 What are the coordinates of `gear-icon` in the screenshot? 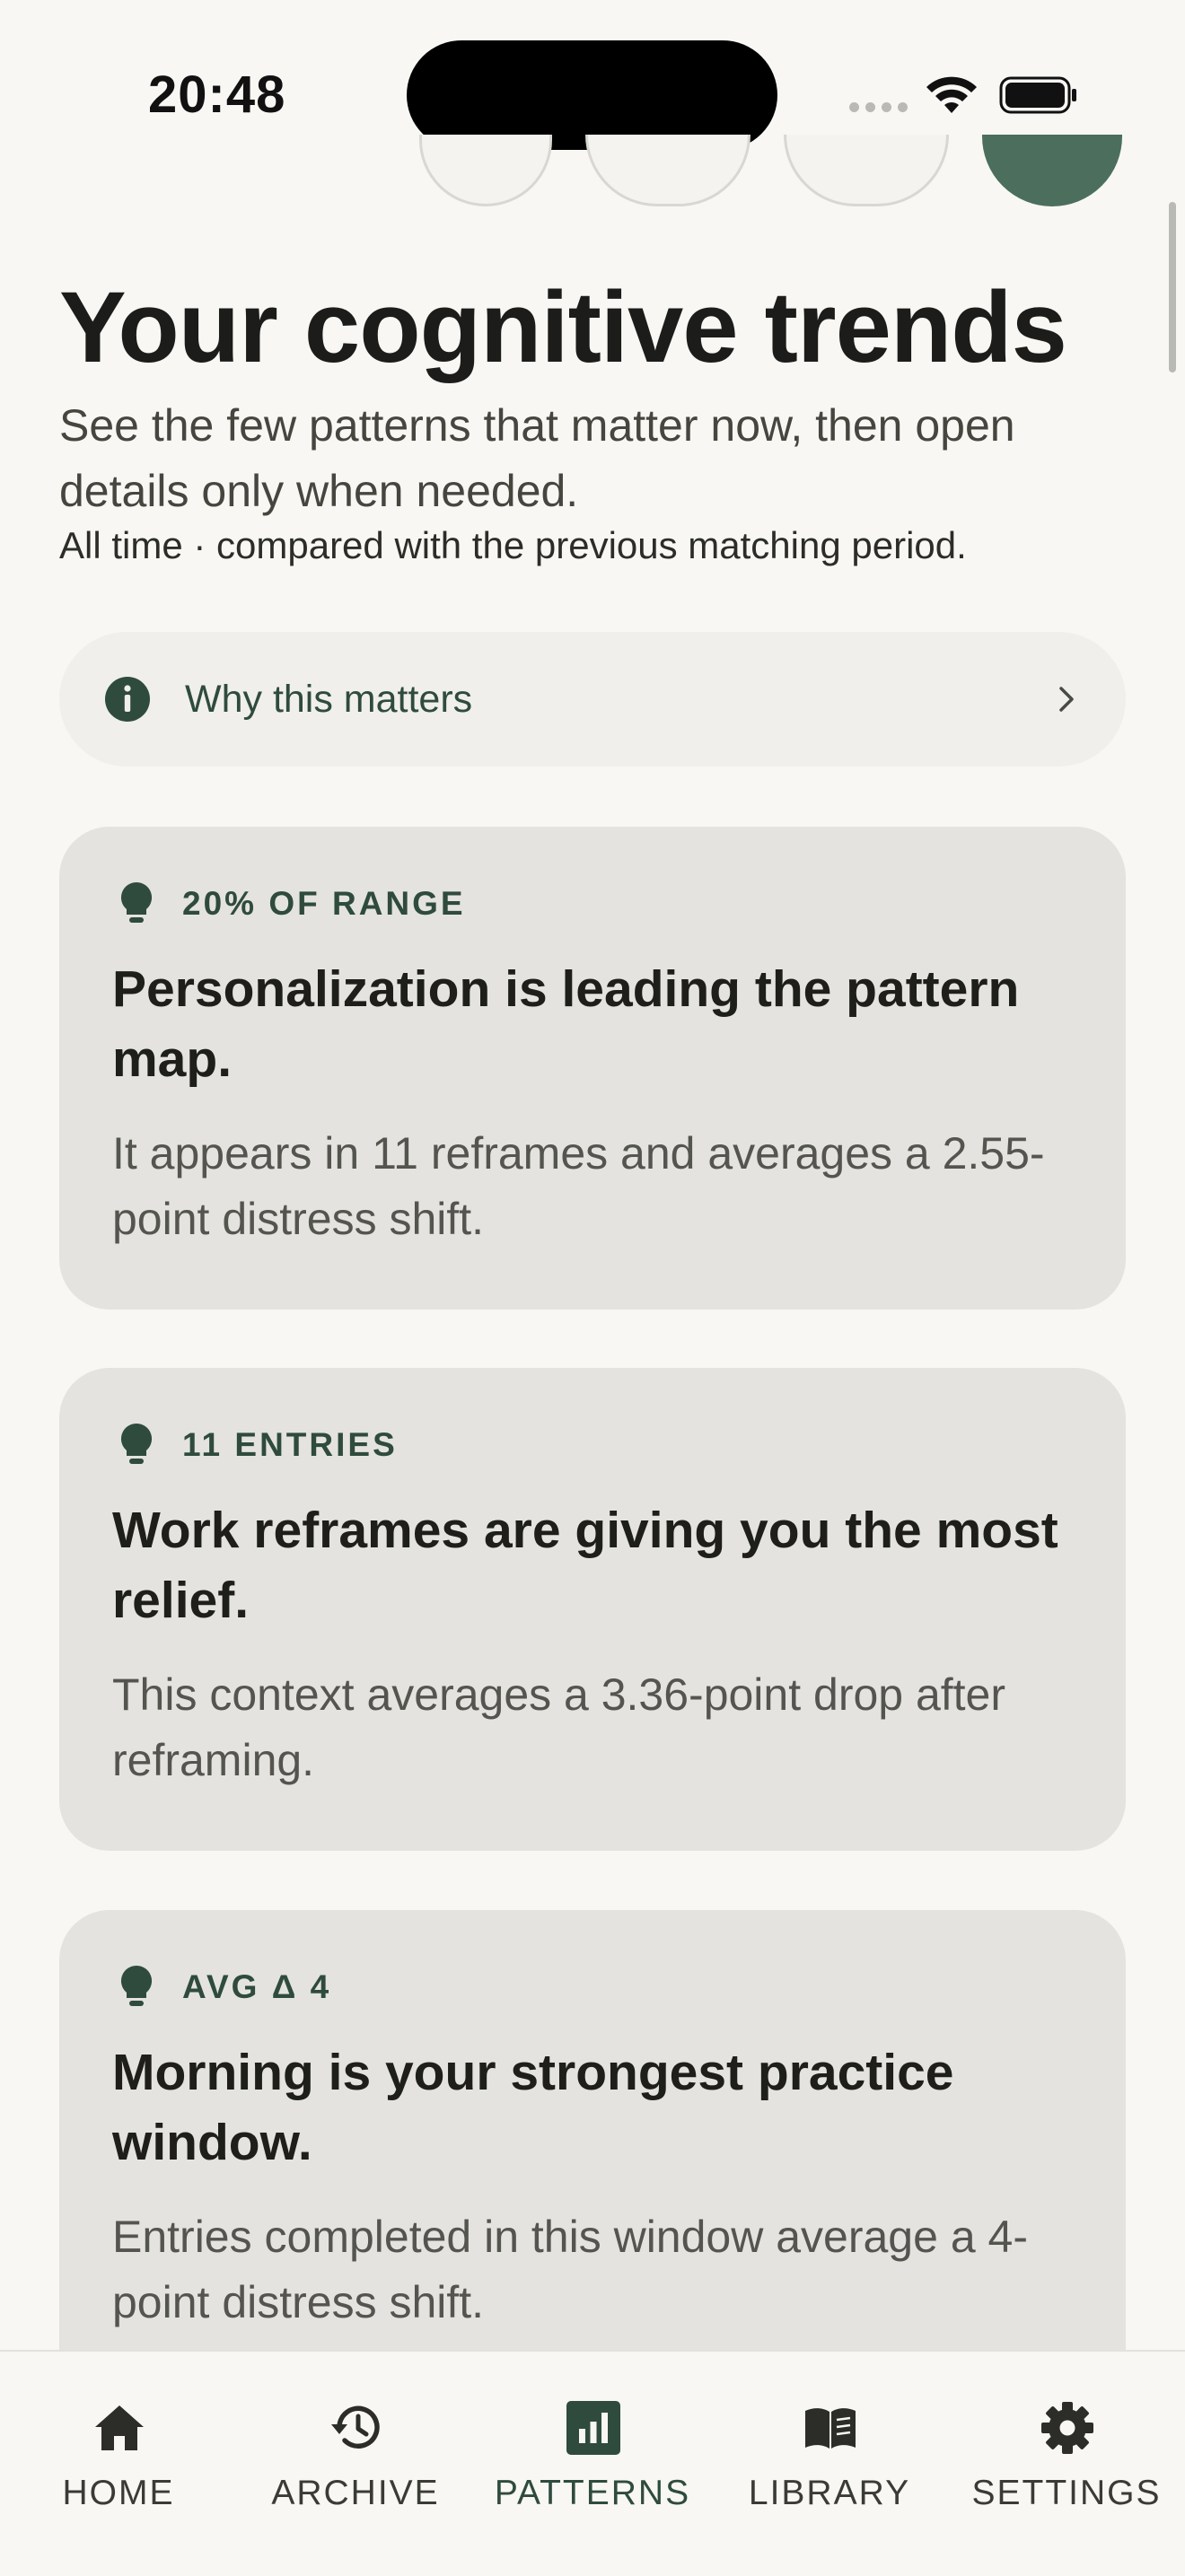 It's located at (1067, 2428).